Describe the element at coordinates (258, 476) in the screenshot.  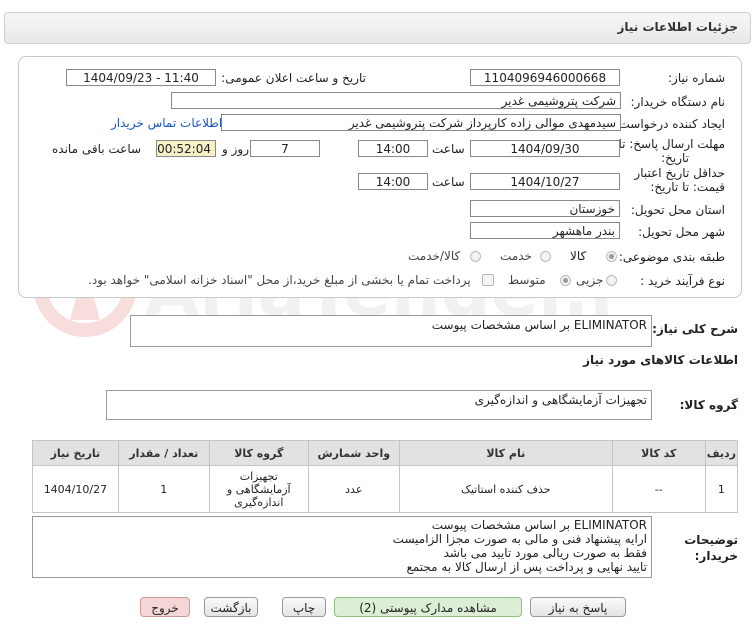
I see `cell-group-line-1: تجهیزات` at that location.